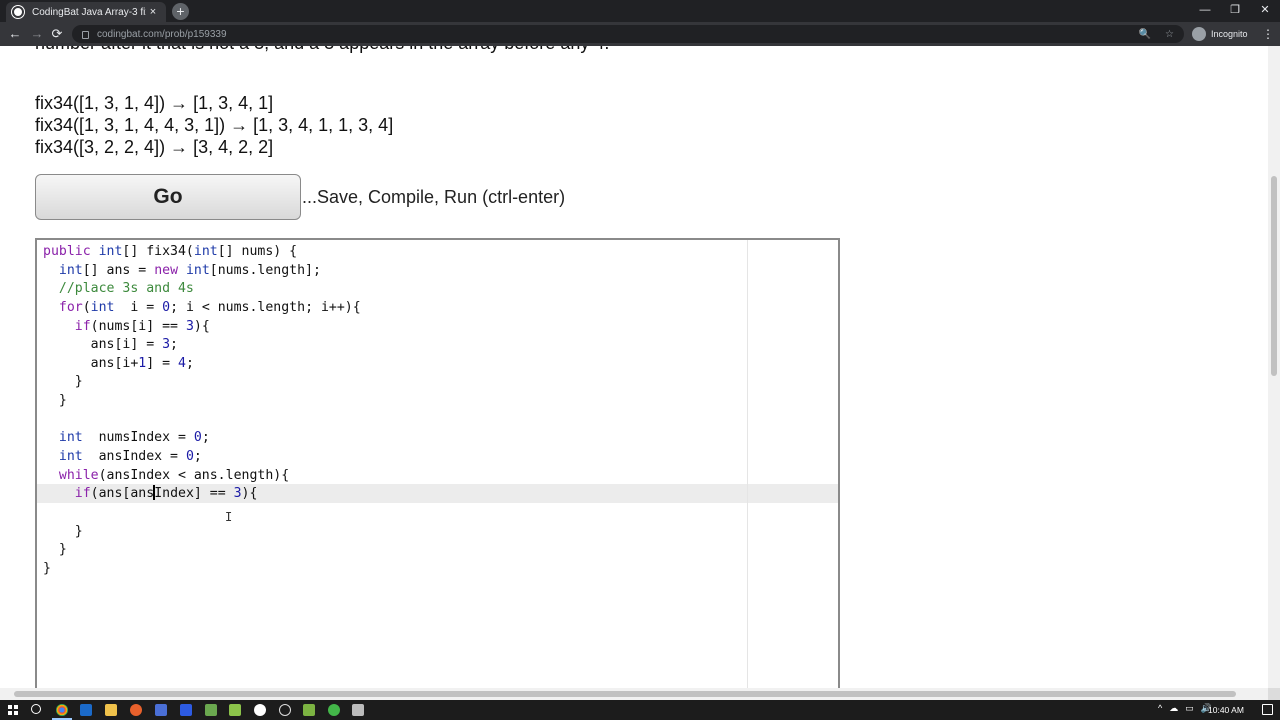 This screenshot has width=1280, height=720. Describe the element at coordinates (334, 710) in the screenshot. I see `spotify-icon` at that location.